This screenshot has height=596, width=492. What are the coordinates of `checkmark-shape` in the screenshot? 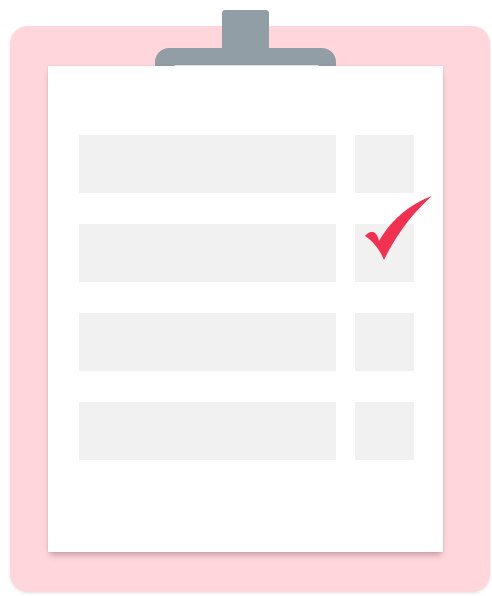 It's located at (398, 228).